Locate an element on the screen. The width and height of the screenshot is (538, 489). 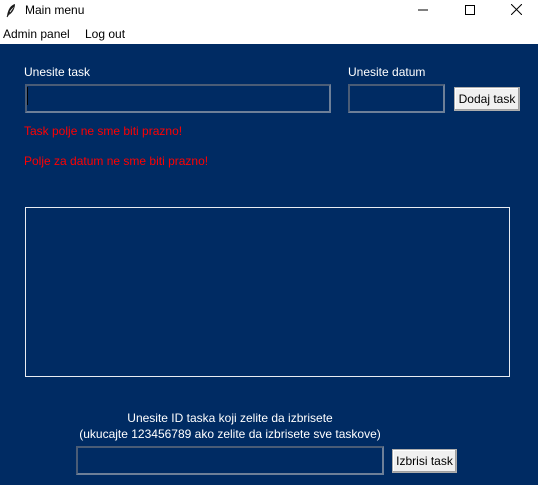
date-label: Unesite datum is located at coordinates (387, 72).